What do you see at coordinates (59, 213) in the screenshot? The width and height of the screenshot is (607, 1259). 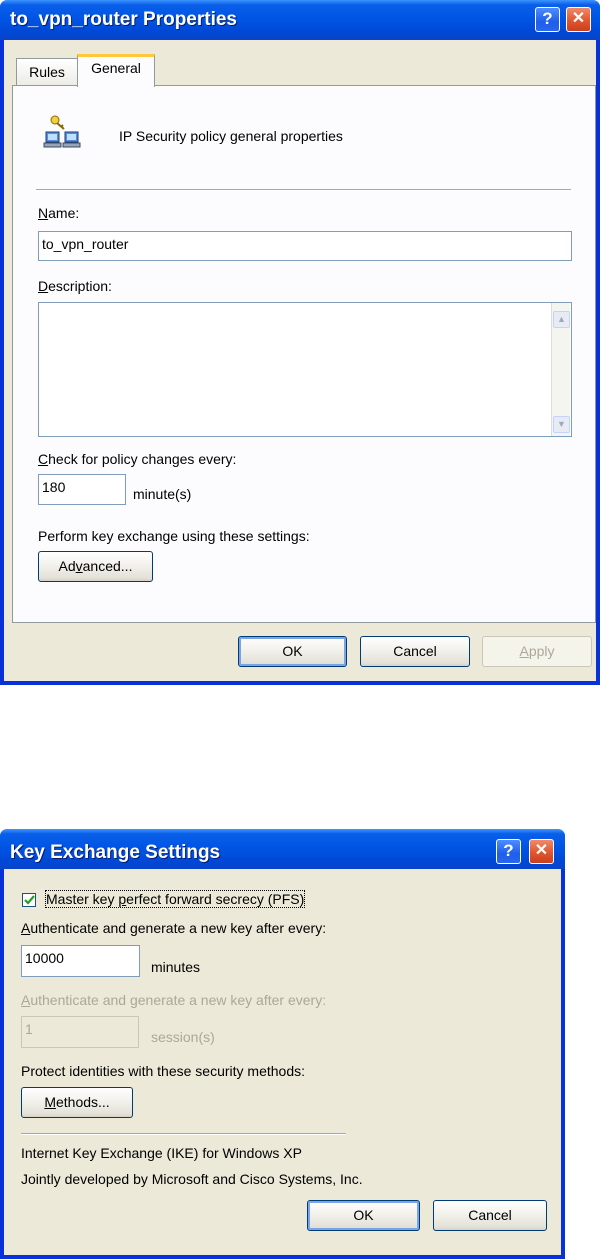 I see `name-label: Name:` at bounding box center [59, 213].